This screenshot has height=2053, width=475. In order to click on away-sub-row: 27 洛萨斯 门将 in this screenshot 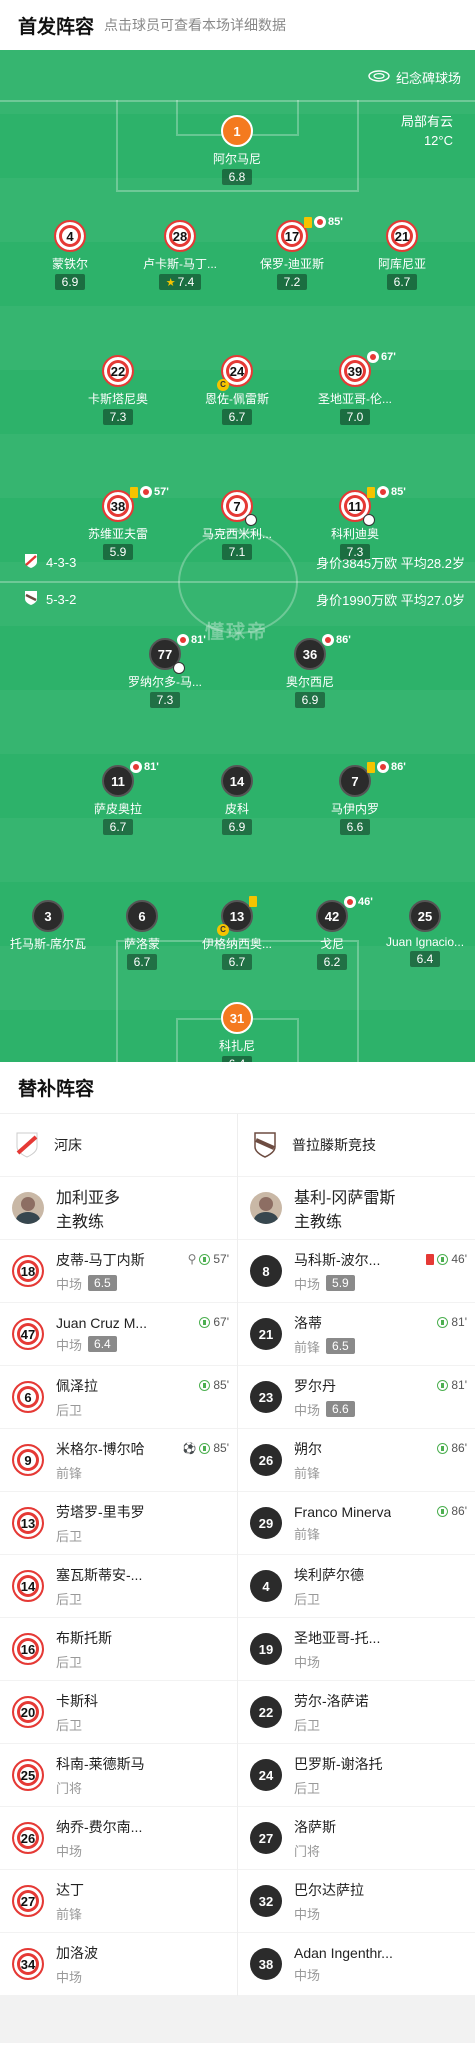, I will do `click(356, 1838)`.